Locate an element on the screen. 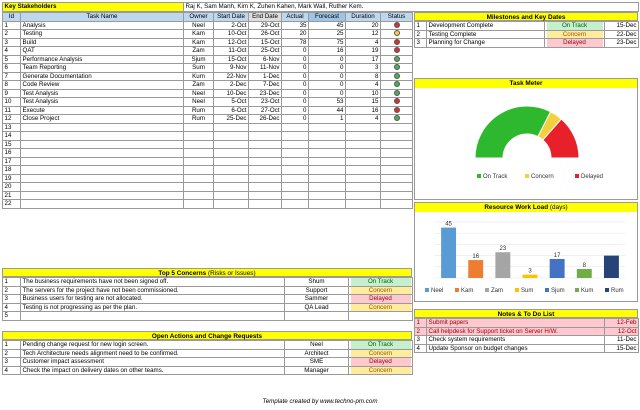 The image size is (640, 410). note-date: 12-Feb is located at coordinates (621, 323).